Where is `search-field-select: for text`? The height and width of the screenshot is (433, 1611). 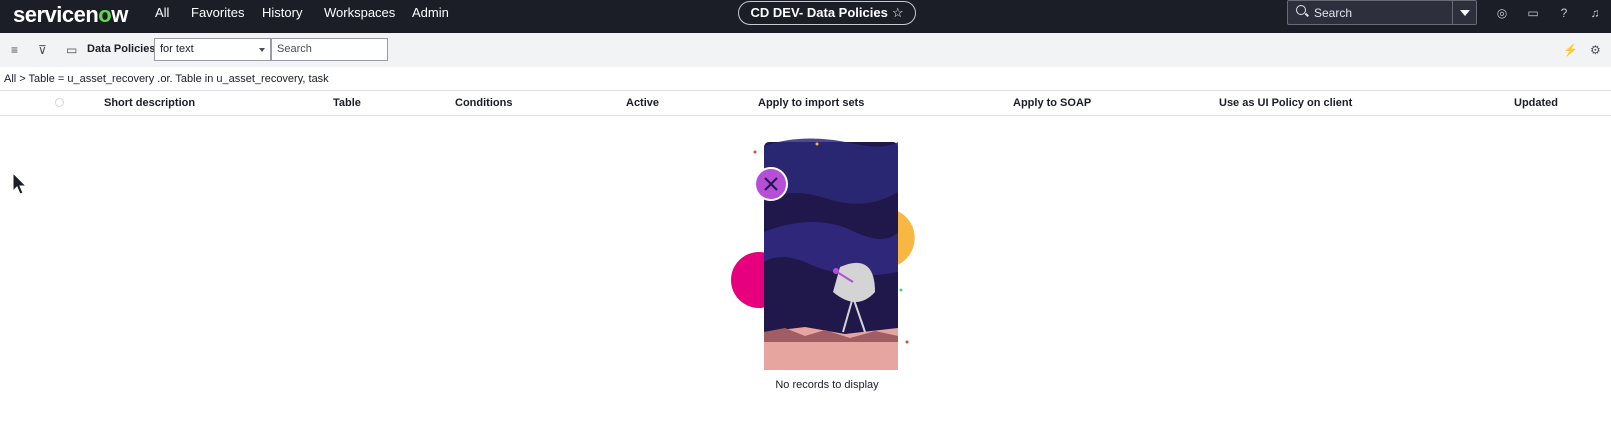 search-field-select: for text is located at coordinates (212, 49).